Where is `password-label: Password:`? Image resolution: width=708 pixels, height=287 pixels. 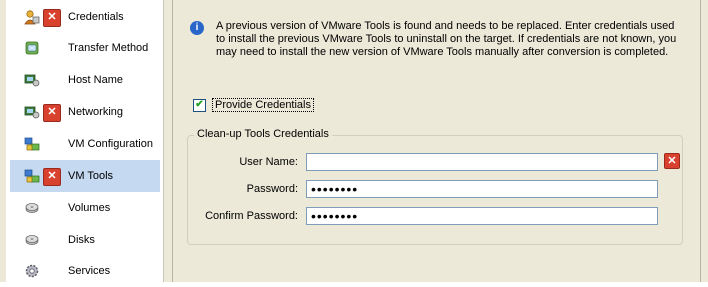
password-label: Password: is located at coordinates (272, 189).